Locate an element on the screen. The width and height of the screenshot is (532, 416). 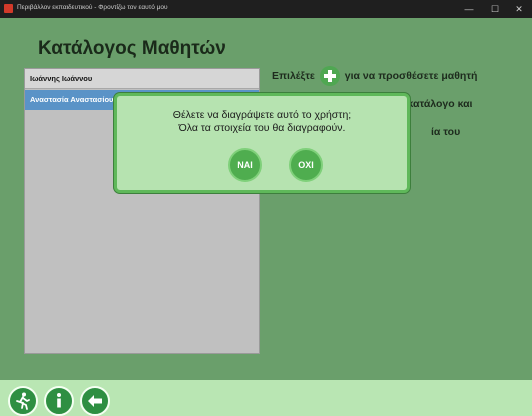
info-button is located at coordinates (59, 401).